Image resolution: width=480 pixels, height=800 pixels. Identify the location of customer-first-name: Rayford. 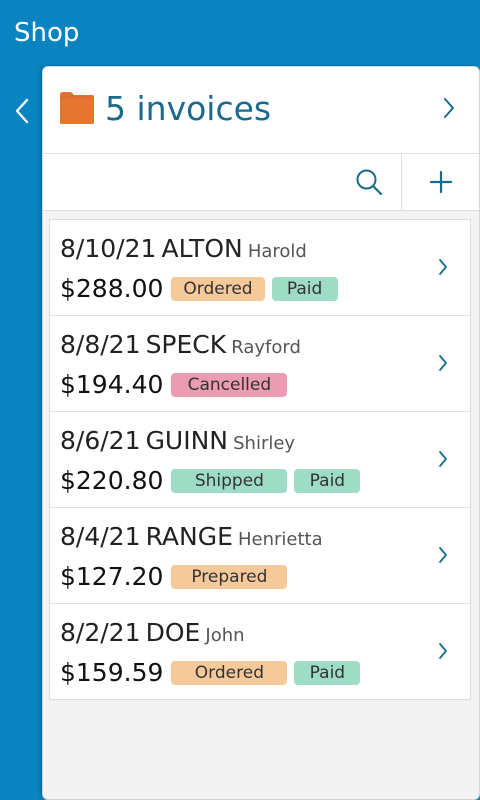
(266, 347).